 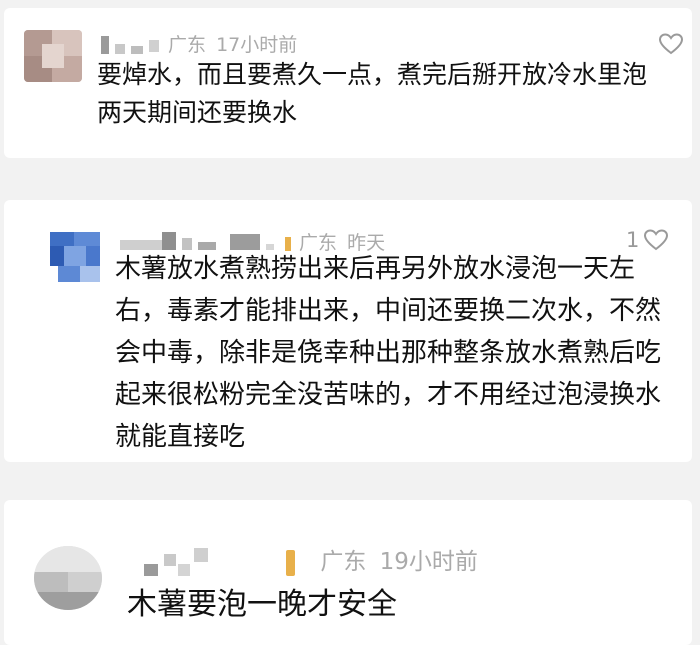 I want to click on comment-meta: 广东 19小时前, so click(x=382, y=559).